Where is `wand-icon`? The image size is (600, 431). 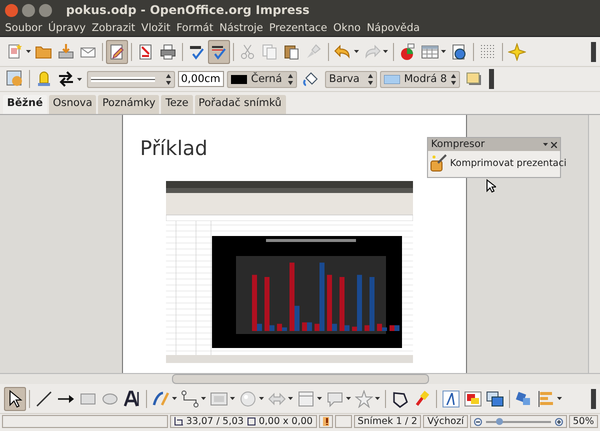 wand-icon is located at coordinates (439, 163).